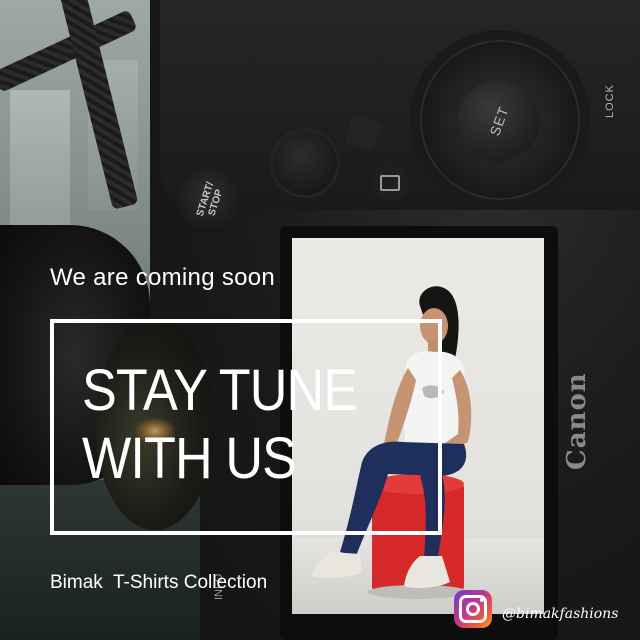  I want to click on headline-line: WITH US, so click(189, 458).